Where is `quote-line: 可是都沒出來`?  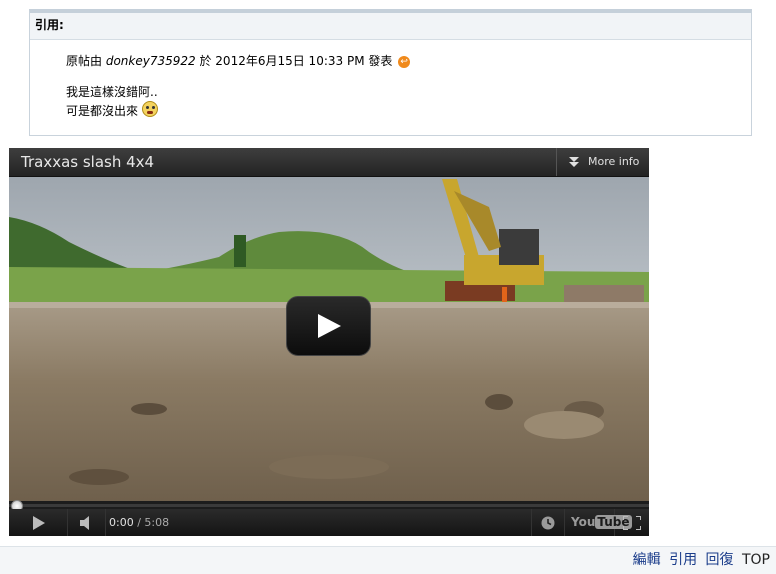
quote-line: 可是都沒出來 is located at coordinates (408, 110).